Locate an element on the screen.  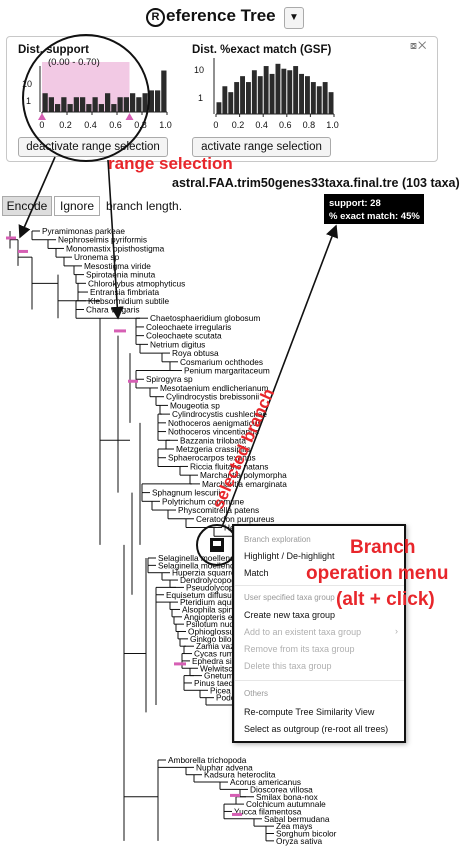
leaf-label: Penium margaritaceum is located at coordinates (227, 371).